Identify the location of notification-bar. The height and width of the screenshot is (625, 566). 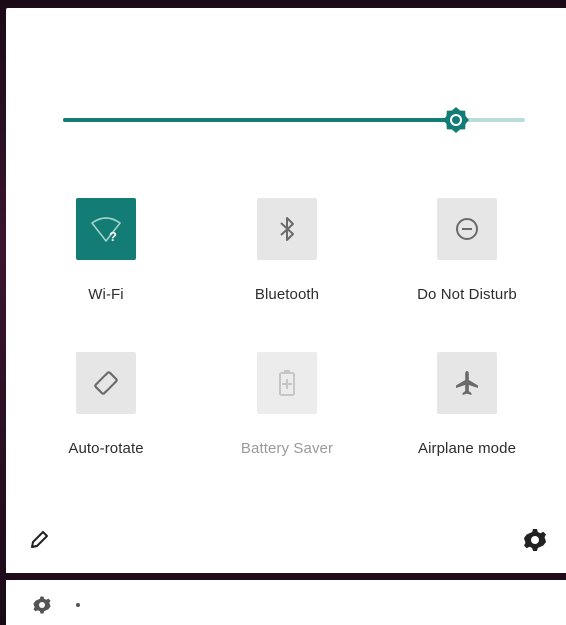
(286, 602).